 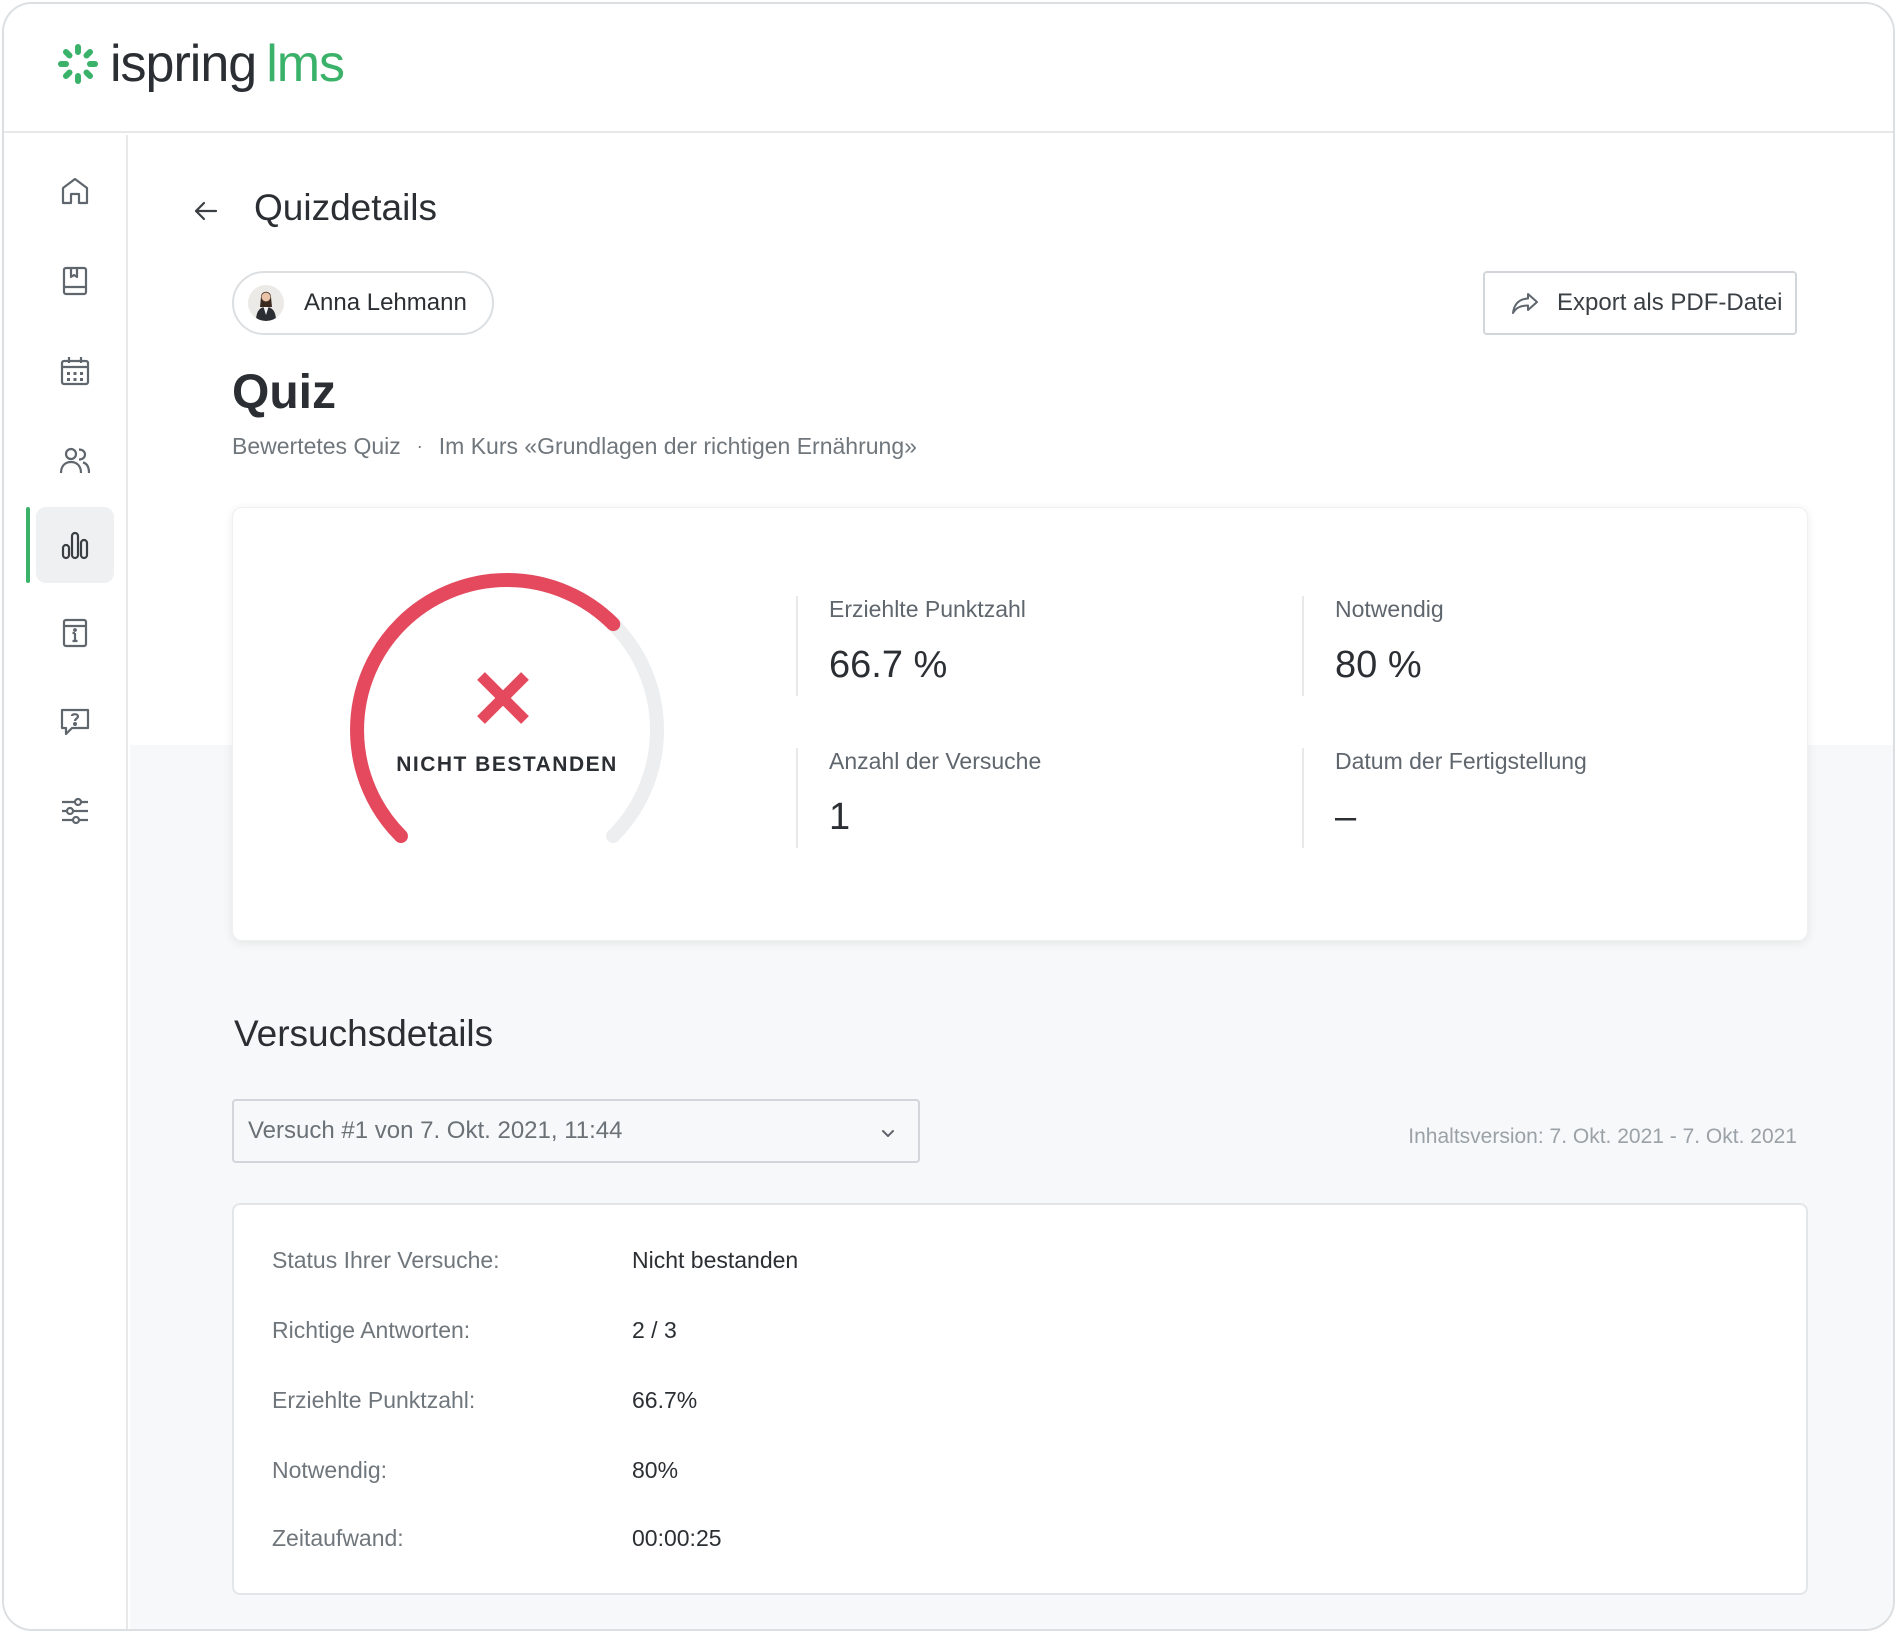 I want to click on ispring-logo-icon, so click(x=78, y=64).